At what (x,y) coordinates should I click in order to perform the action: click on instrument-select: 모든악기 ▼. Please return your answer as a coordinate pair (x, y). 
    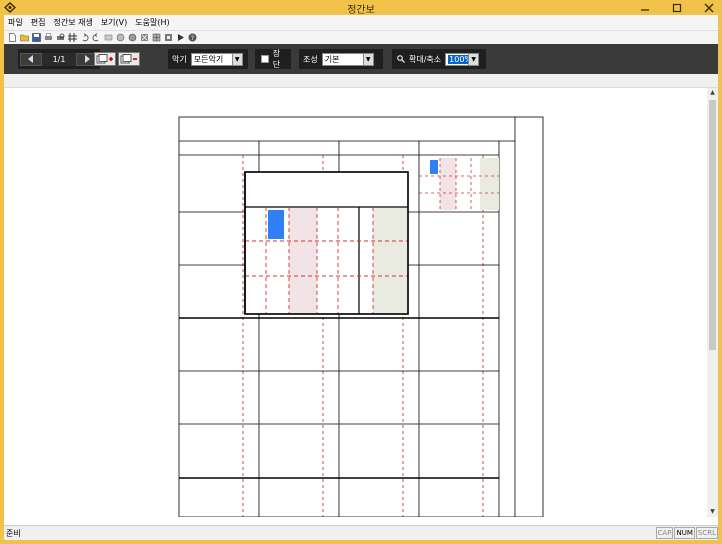
    Looking at the image, I should click on (216, 59).